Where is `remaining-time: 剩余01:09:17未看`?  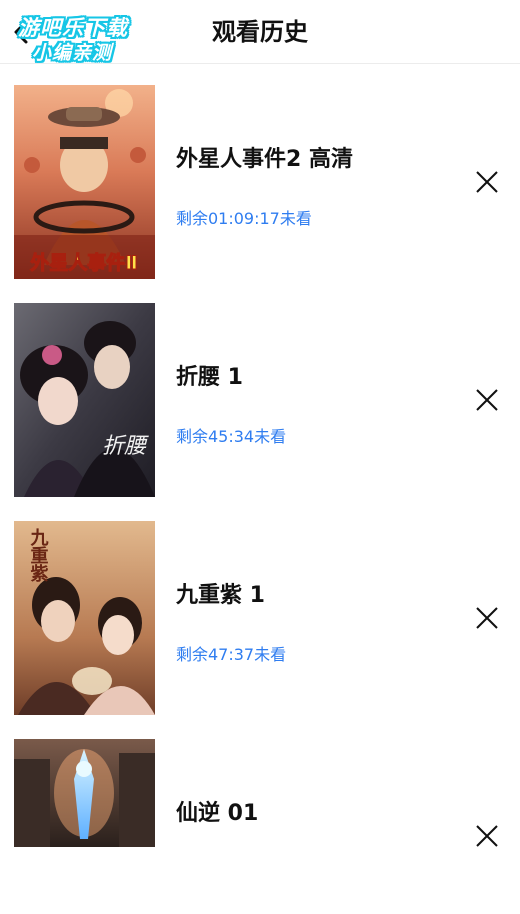
remaining-time: 剩余01:09:17未看 is located at coordinates (244, 218).